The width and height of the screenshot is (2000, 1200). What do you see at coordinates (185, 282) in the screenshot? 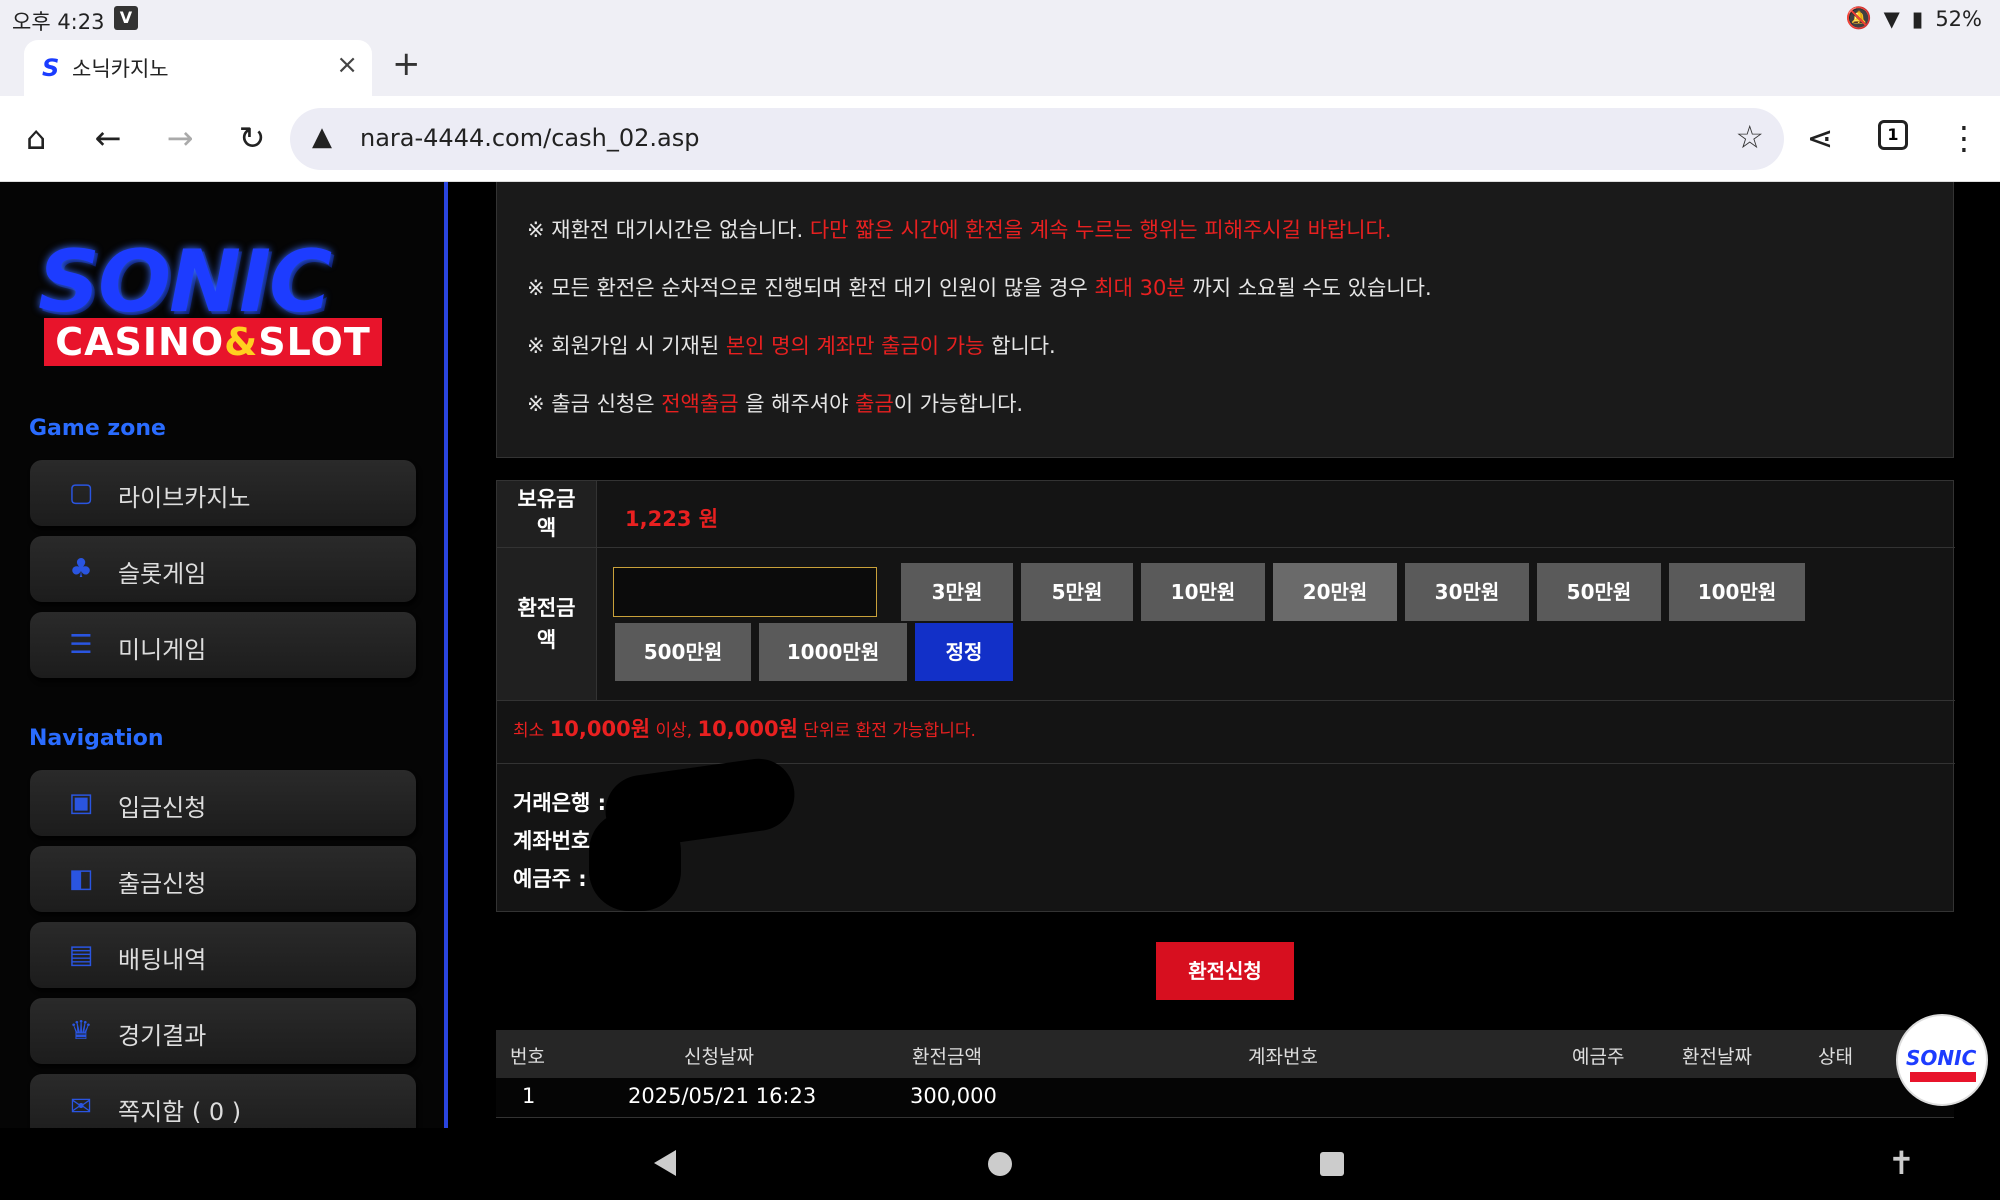
I see `logo-main: SONIC` at bounding box center [185, 282].